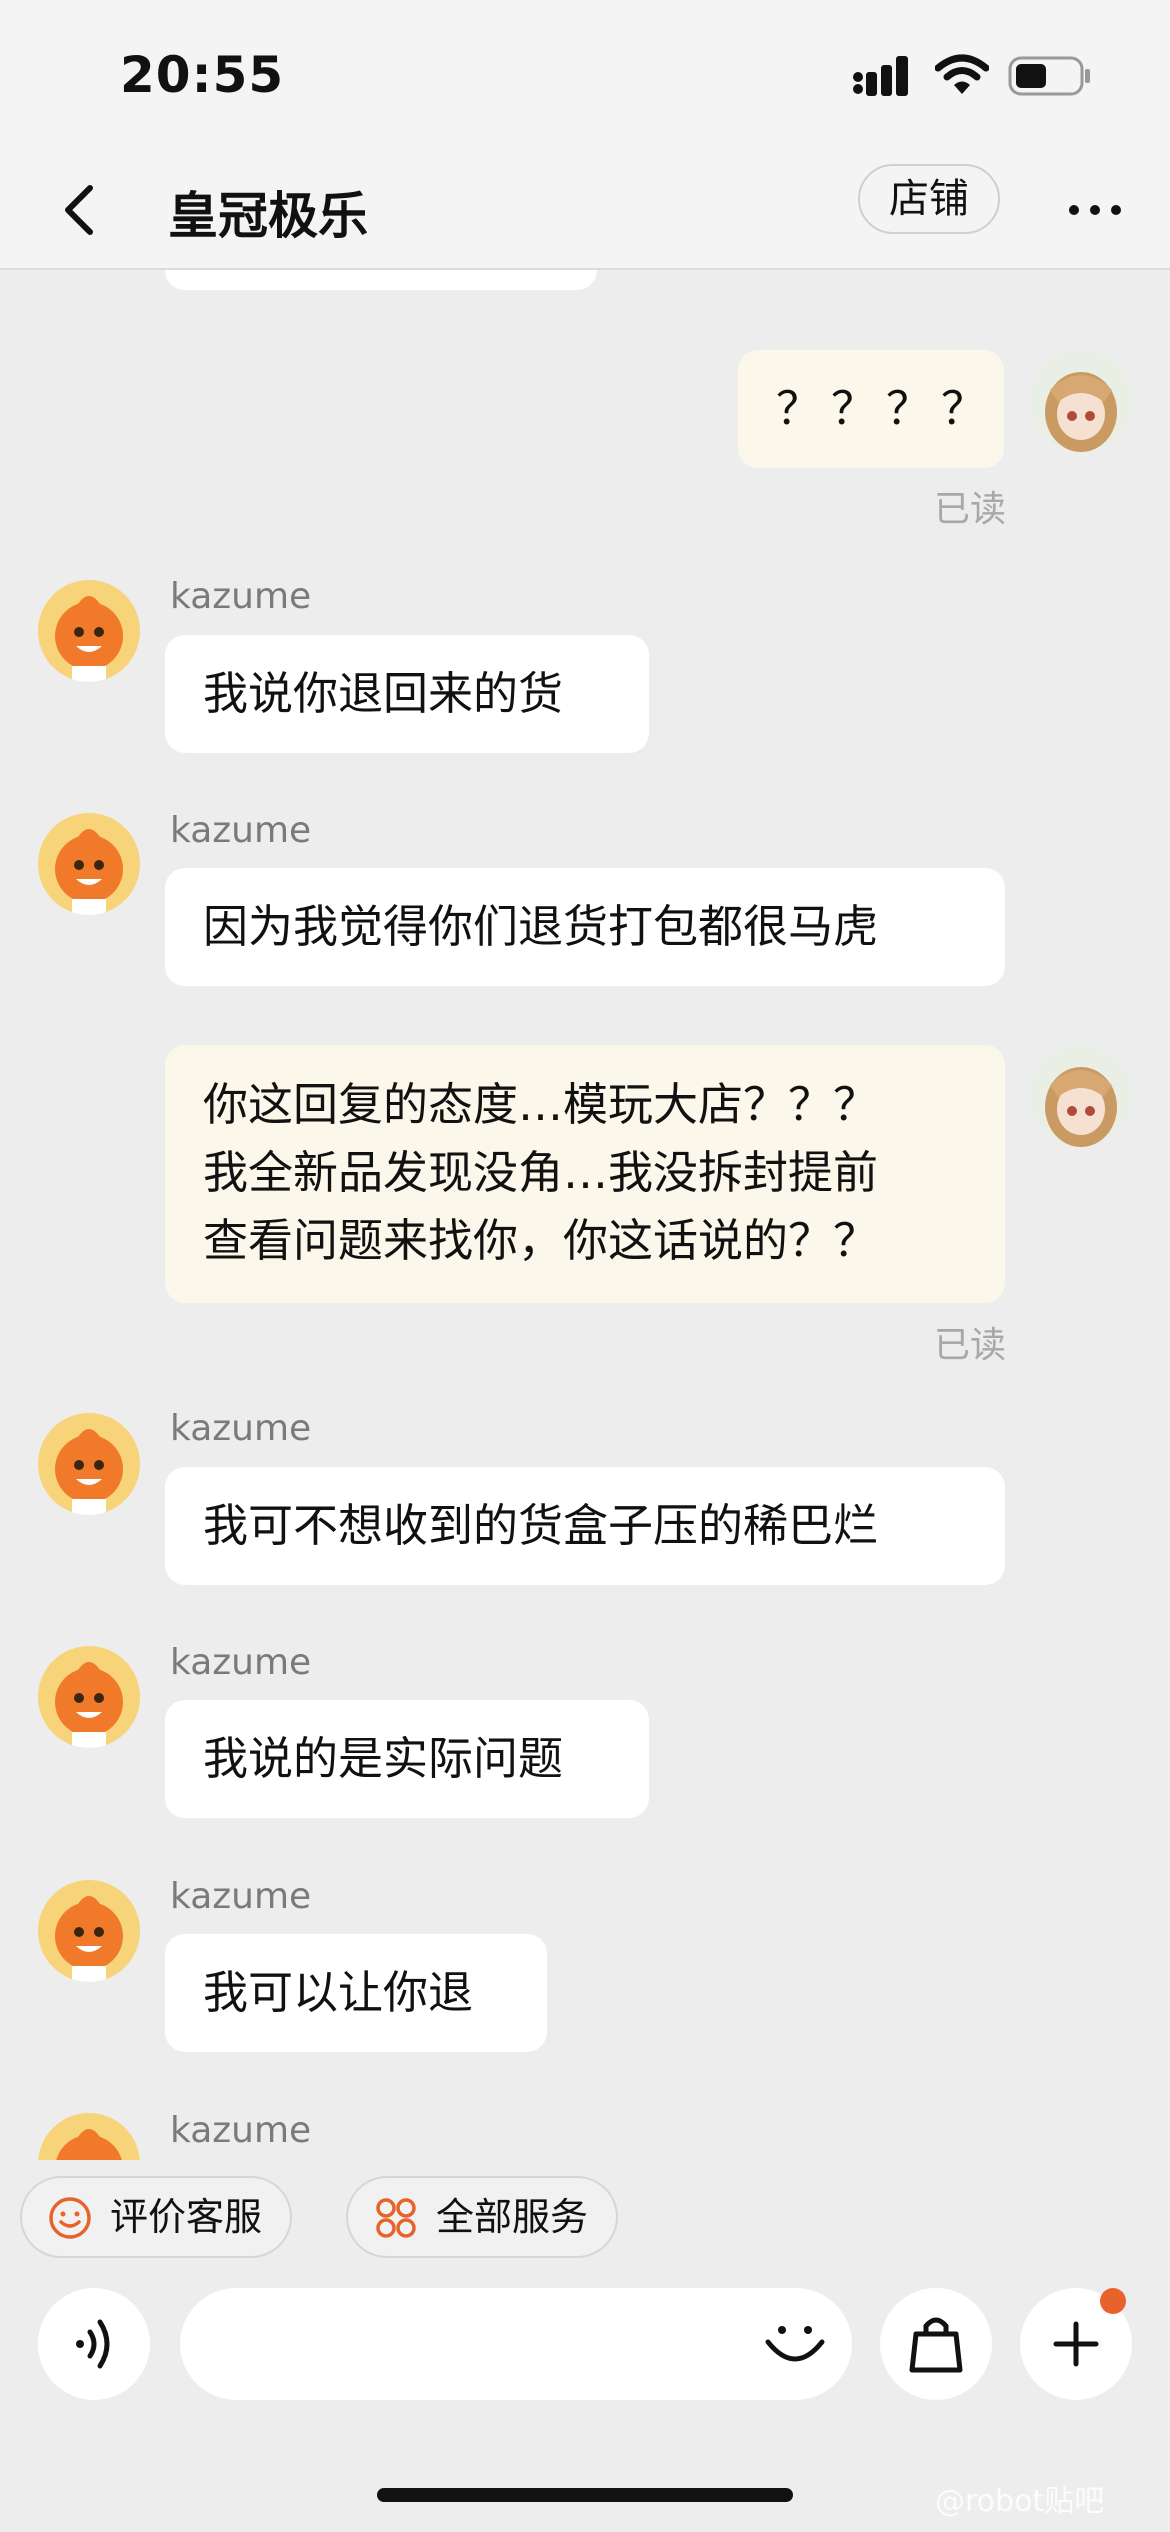 The height and width of the screenshot is (2532, 1170). Describe the element at coordinates (407, 1759) in the screenshot. I see `message-bubble: 我说的是实际问题` at that location.